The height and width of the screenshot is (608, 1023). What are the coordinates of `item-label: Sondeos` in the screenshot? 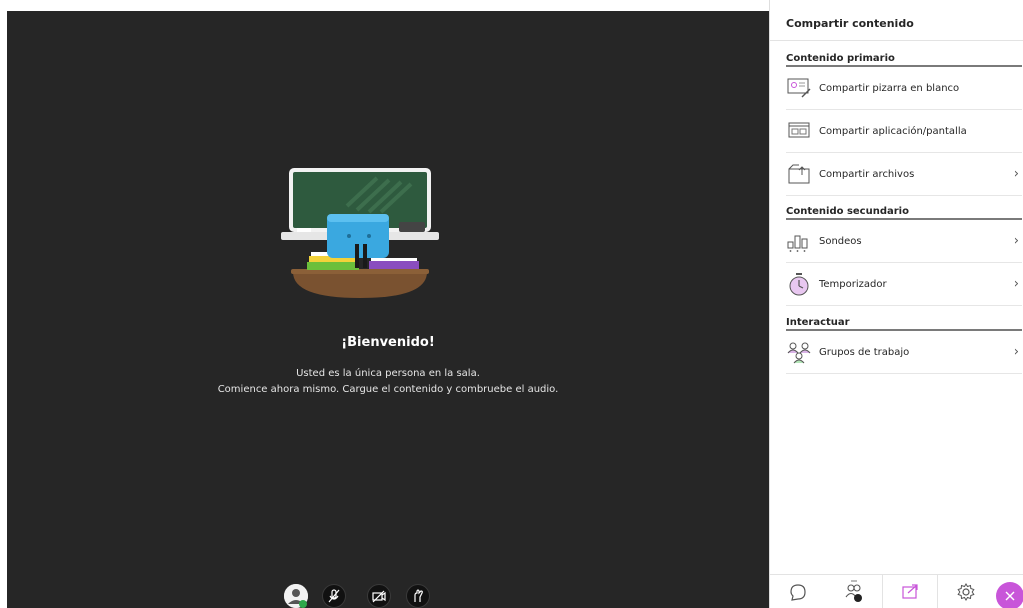 It's located at (840, 241).